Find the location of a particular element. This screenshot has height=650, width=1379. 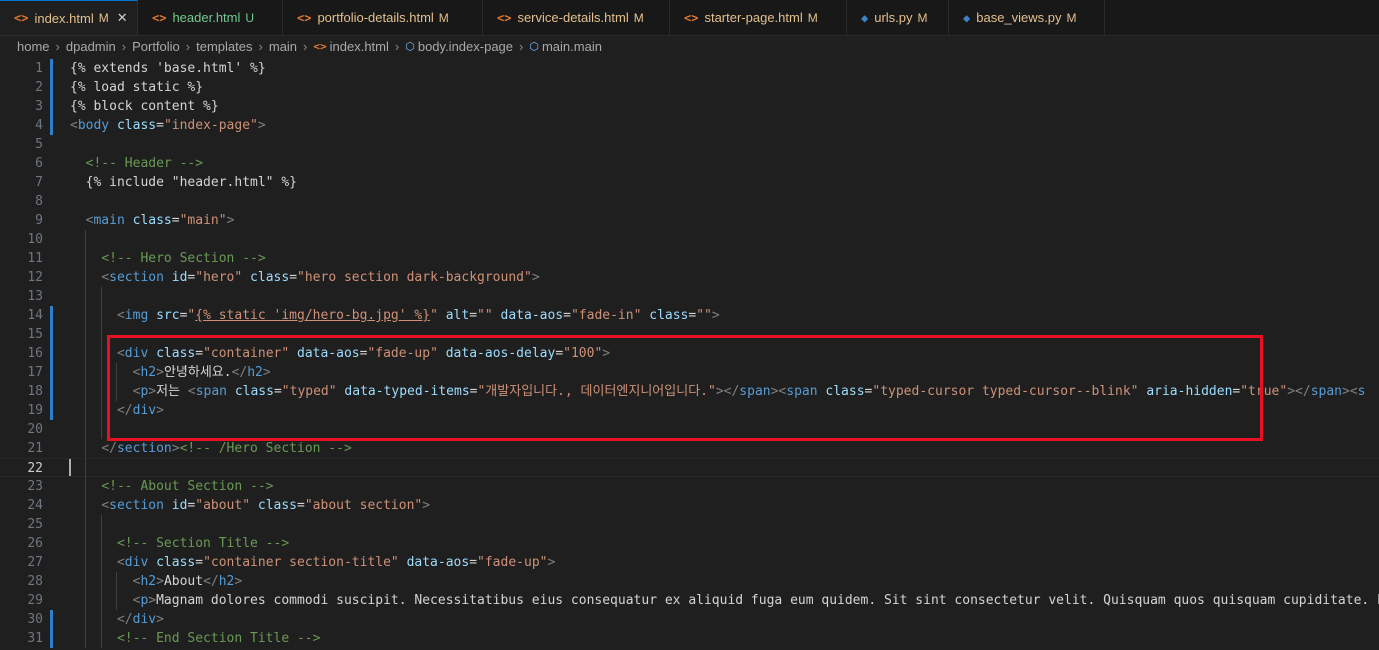

tab-urls-py: ◆ urls.py M is located at coordinates (898, 17).